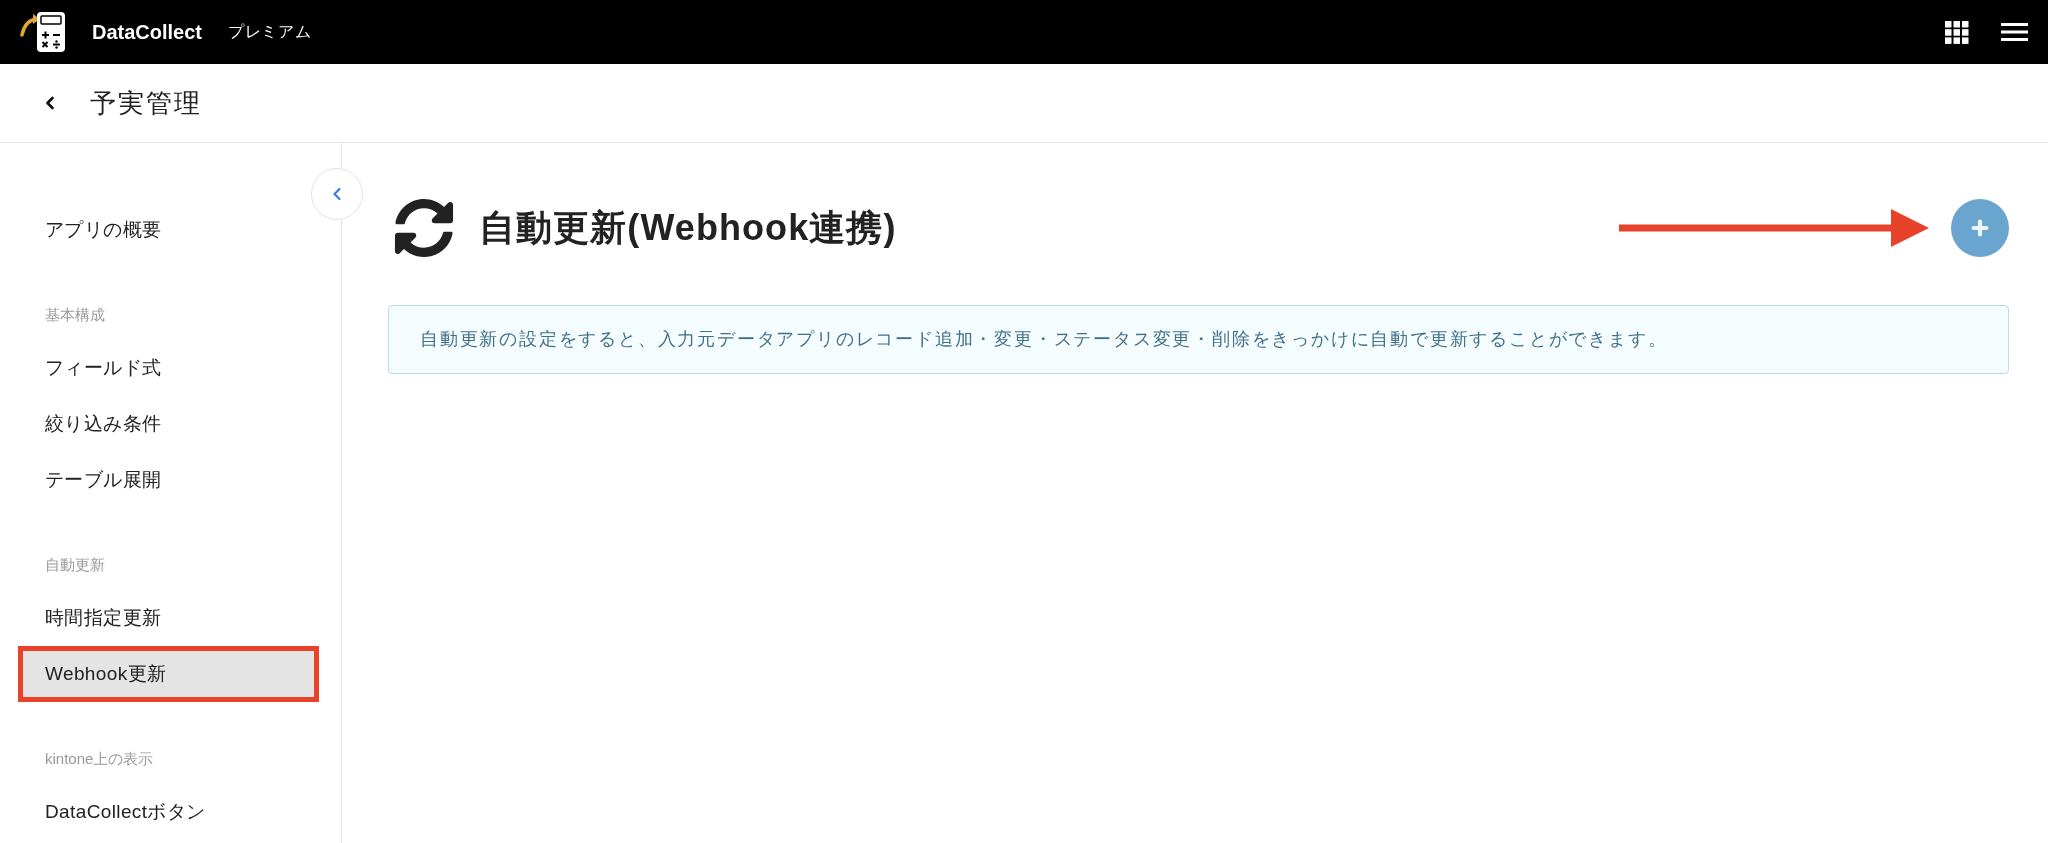  What do you see at coordinates (147, 32) in the screenshot?
I see `brand-name: DataCollect` at bounding box center [147, 32].